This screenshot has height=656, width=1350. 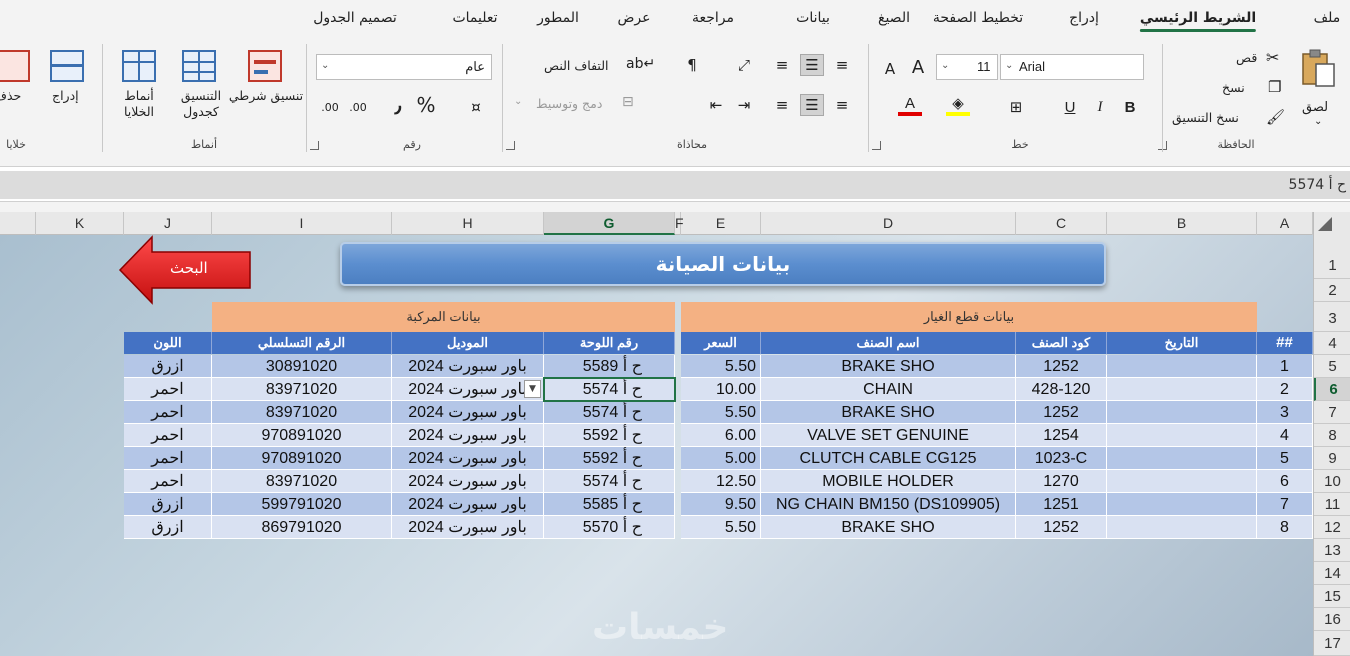 What do you see at coordinates (1332, 366) in the screenshot?
I see `row-header-5: 5` at bounding box center [1332, 366].